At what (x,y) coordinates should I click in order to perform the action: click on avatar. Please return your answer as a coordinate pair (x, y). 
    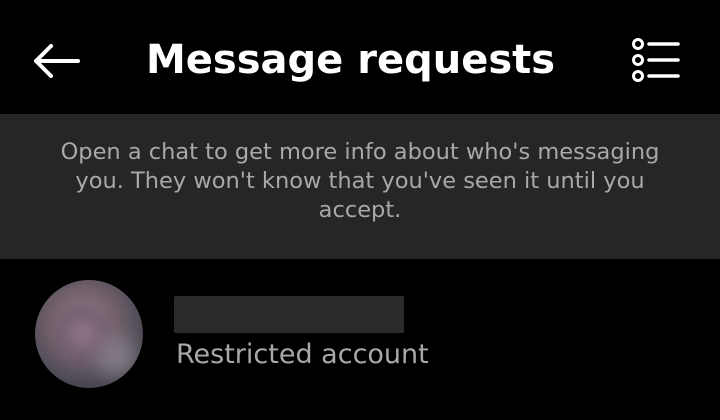
    Looking at the image, I should click on (89, 334).